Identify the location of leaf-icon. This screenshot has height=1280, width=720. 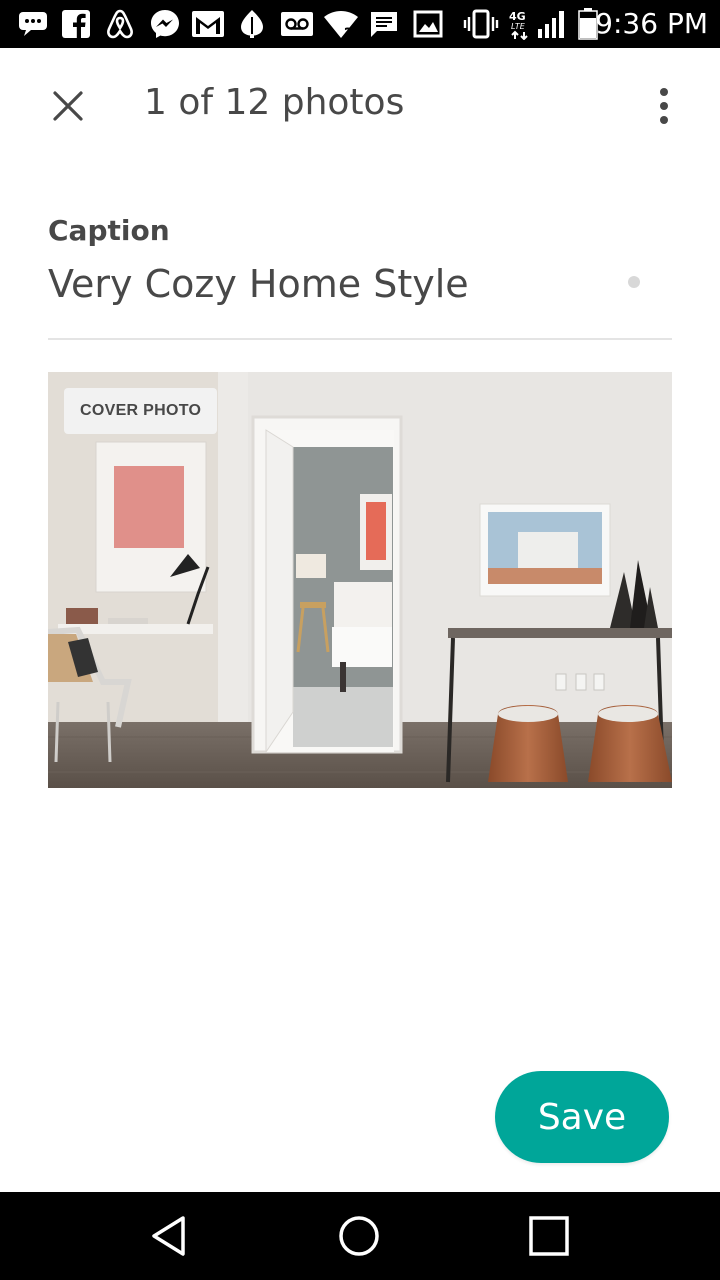
(252, 24).